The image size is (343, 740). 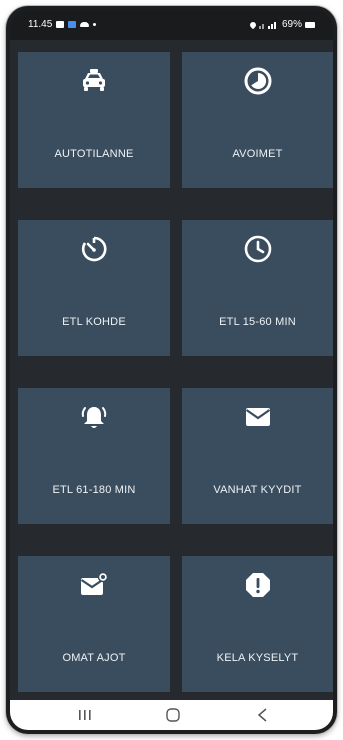 I want to click on tile-label: AVOIMET, so click(x=257, y=154).